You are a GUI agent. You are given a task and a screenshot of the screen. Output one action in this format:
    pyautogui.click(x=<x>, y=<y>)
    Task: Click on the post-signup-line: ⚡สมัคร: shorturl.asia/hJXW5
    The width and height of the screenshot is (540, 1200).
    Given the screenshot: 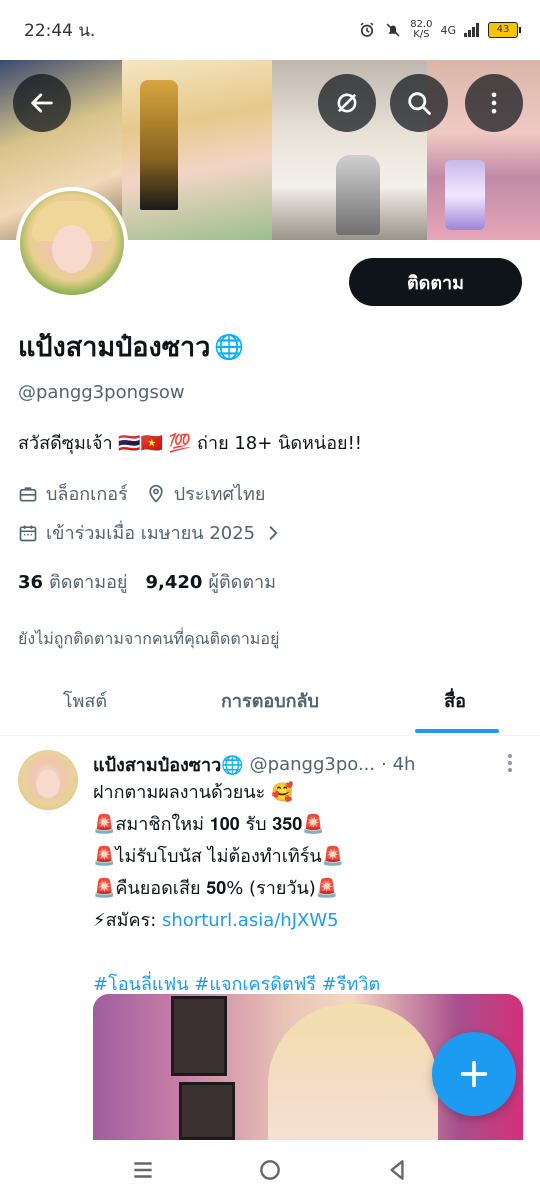 What is the action you would take?
    pyautogui.click(x=308, y=921)
    